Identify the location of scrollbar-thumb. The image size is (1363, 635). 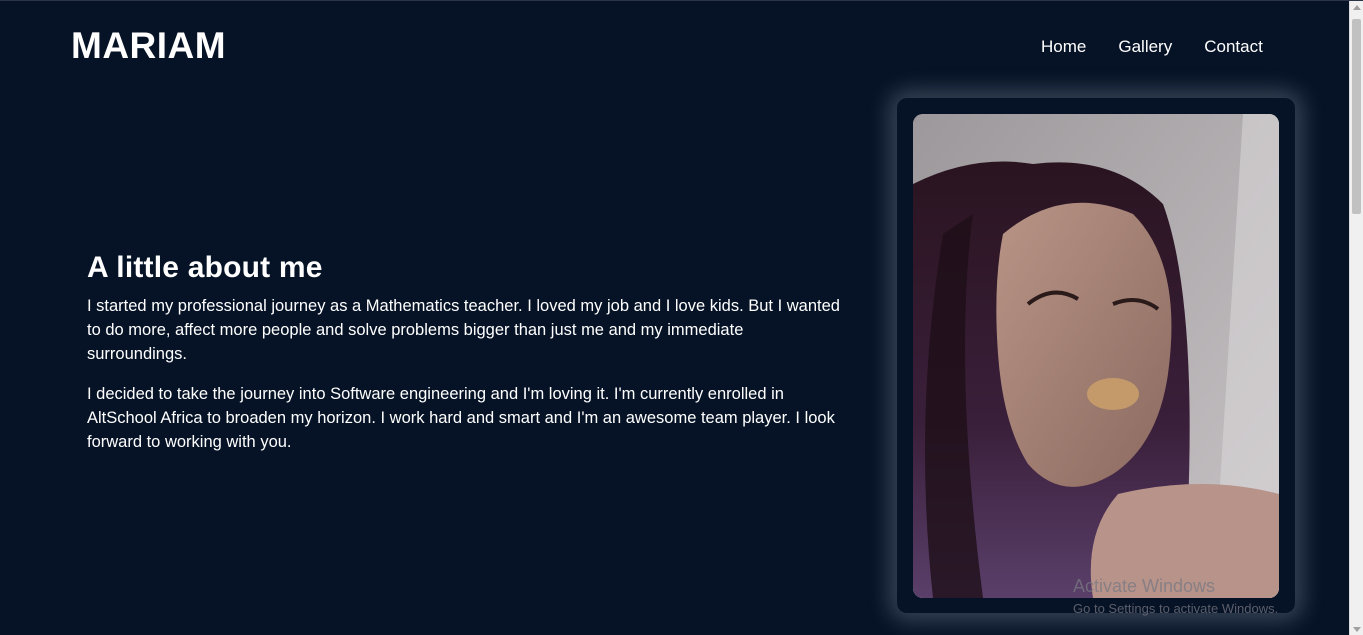
(1356, 116).